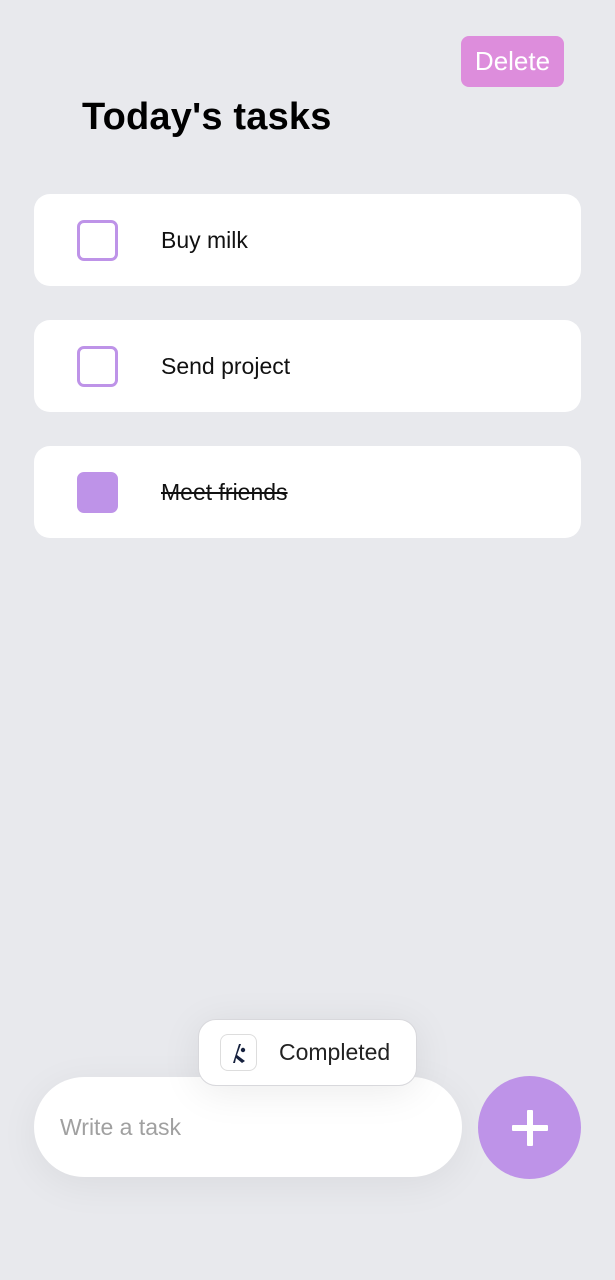 This screenshot has height=1280, width=615. I want to click on delete-button: Delete, so click(512, 61).